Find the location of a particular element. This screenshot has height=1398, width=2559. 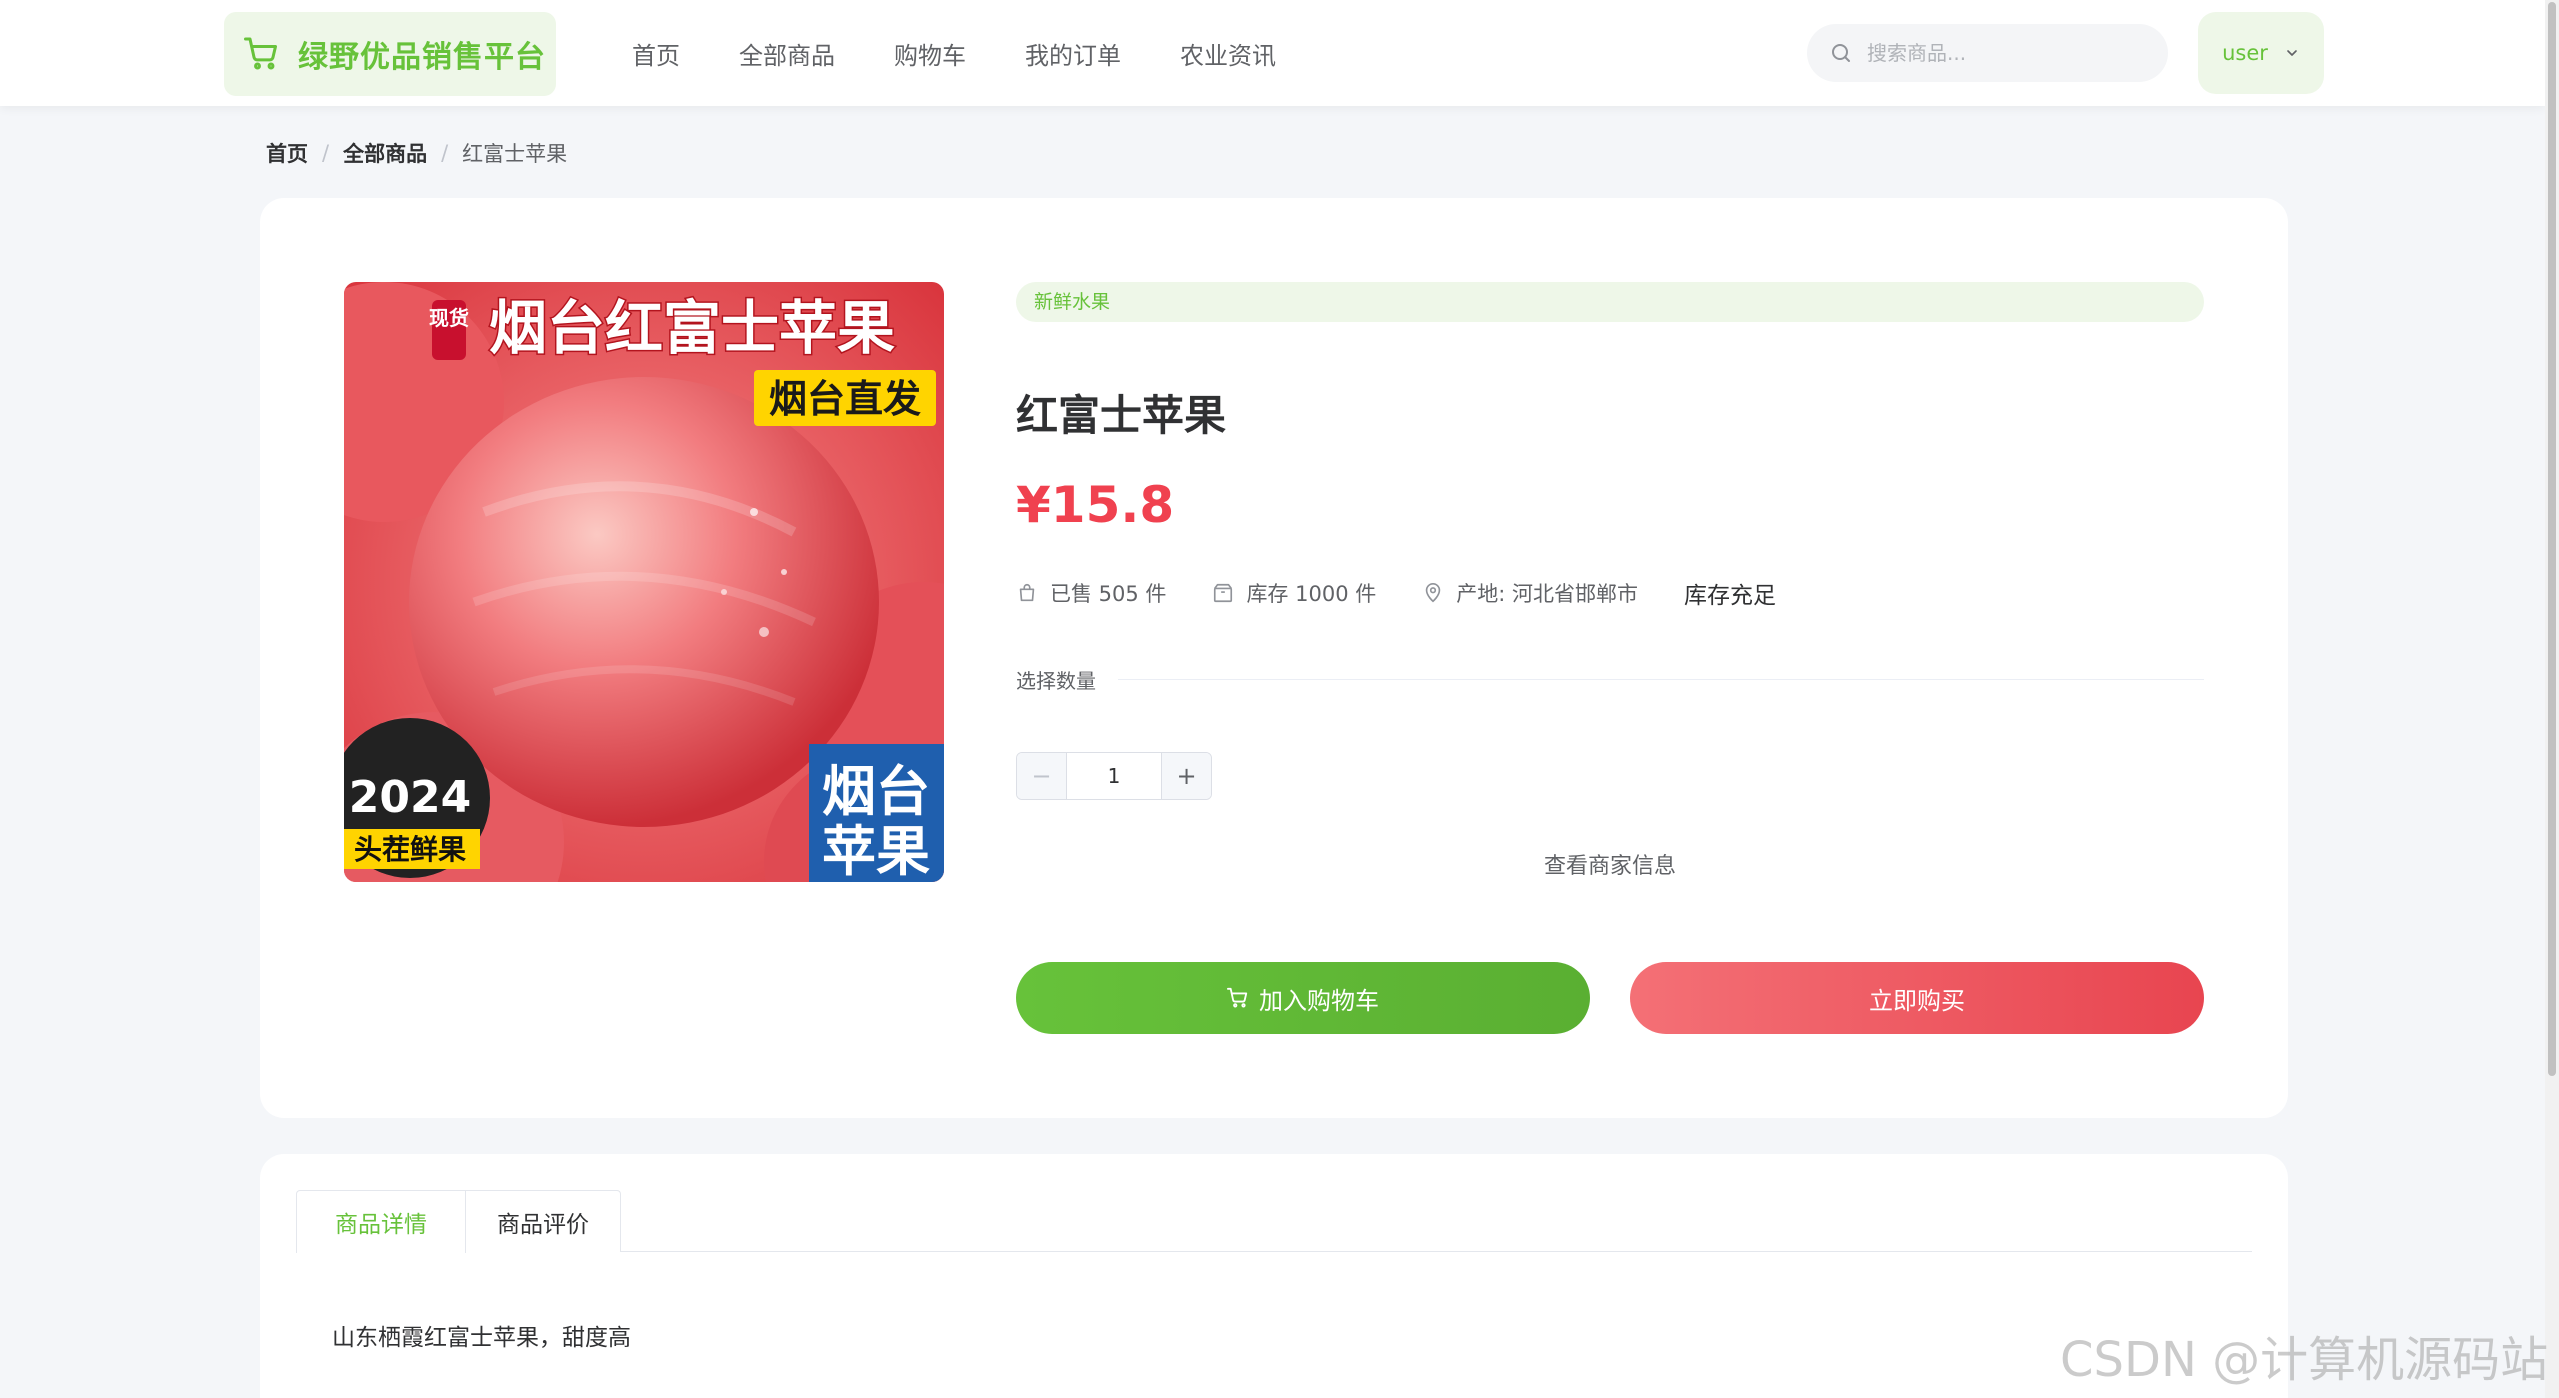

quantity-label-row: 选择数量 is located at coordinates (1610, 679).